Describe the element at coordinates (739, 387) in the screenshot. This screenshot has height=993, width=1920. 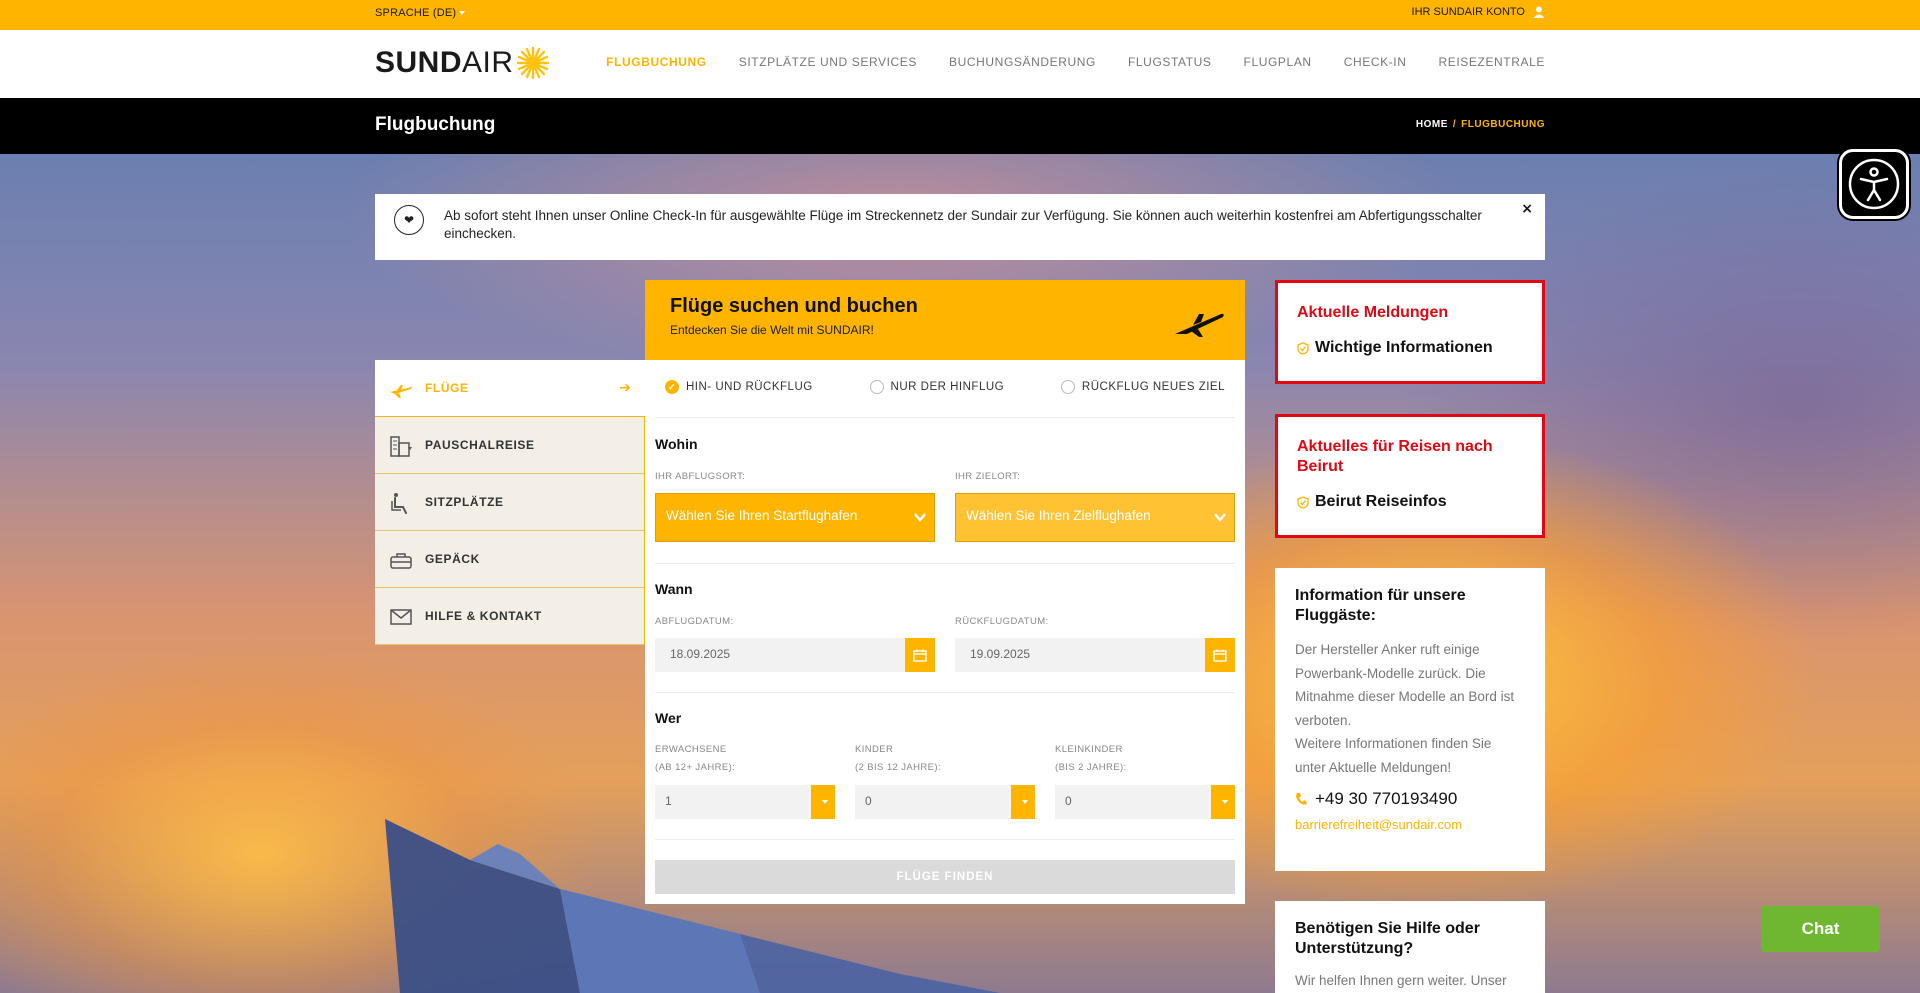
I see `radio-round-trip: ✓ HIN- UND RÜCKFLUG` at that location.